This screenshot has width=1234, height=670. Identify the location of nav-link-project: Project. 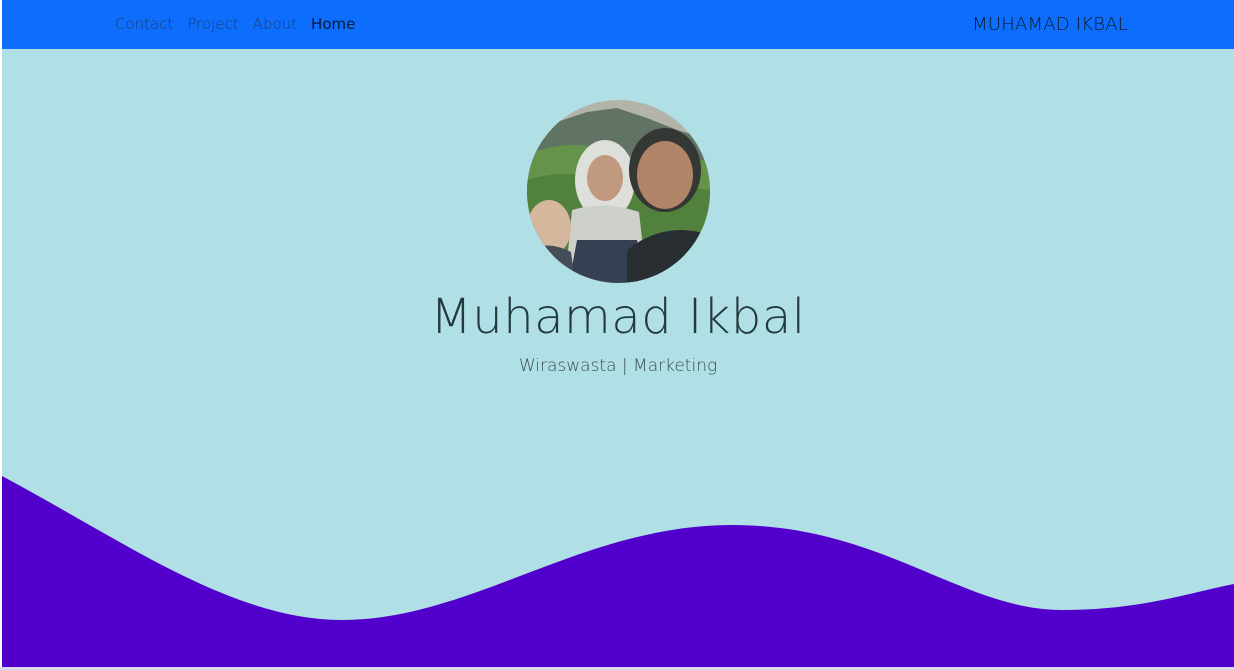
(212, 24).